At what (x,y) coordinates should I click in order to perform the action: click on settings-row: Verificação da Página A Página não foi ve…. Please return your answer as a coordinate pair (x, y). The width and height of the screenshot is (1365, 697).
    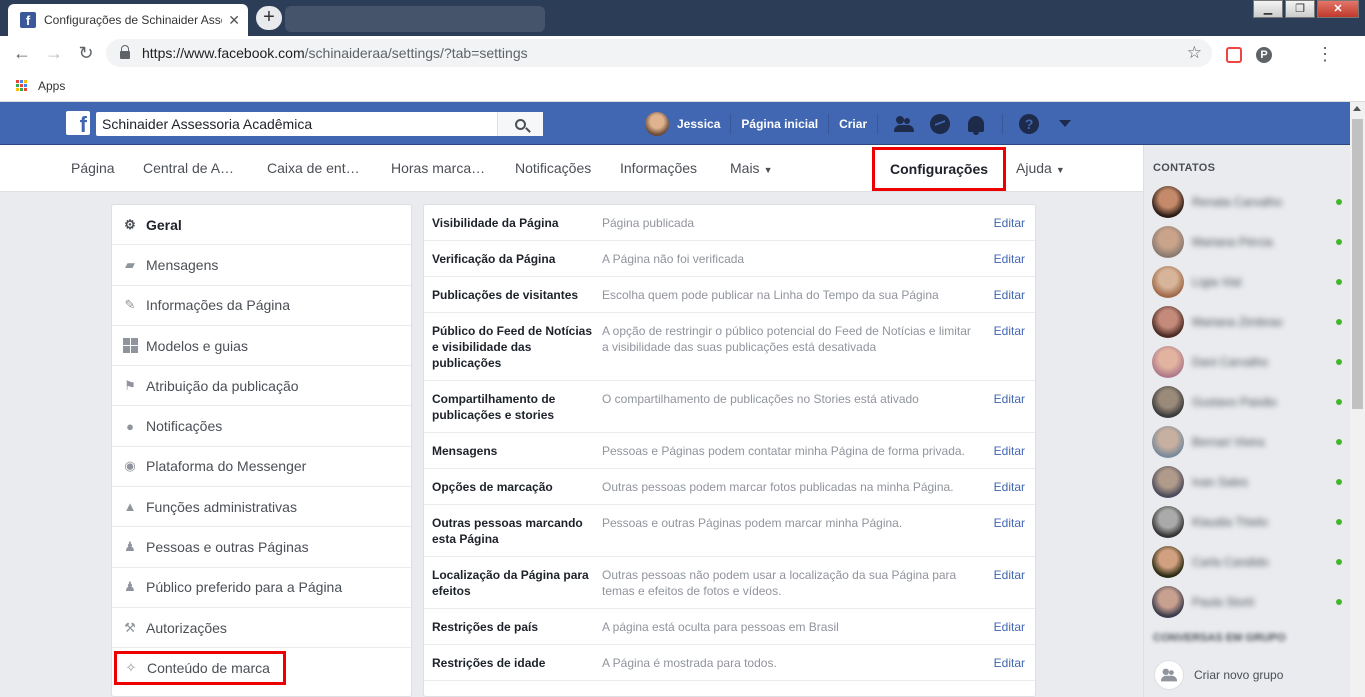
    Looking at the image, I should click on (729, 259).